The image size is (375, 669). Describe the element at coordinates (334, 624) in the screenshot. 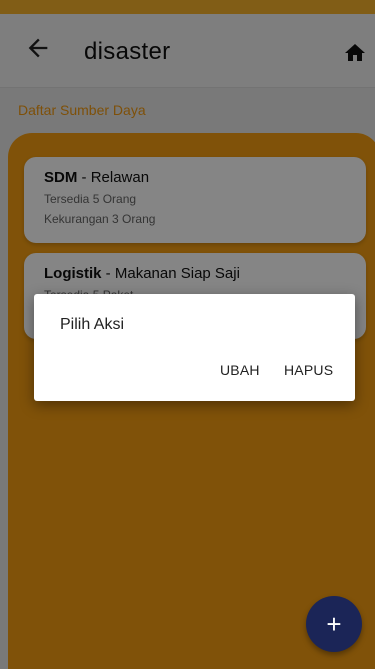

I see `add-resource-button: +` at that location.